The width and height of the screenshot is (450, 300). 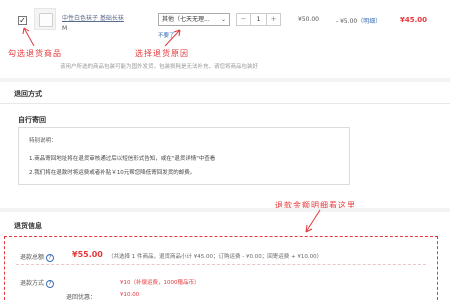 I want to click on decrease-button: −, so click(x=243, y=19).